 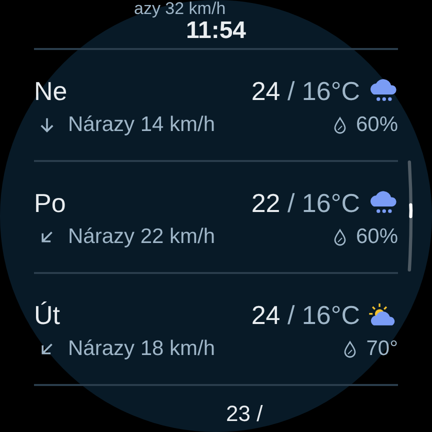 What do you see at coordinates (244, 413) in the screenshot?
I see `high-temperature: 23 /` at bounding box center [244, 413].